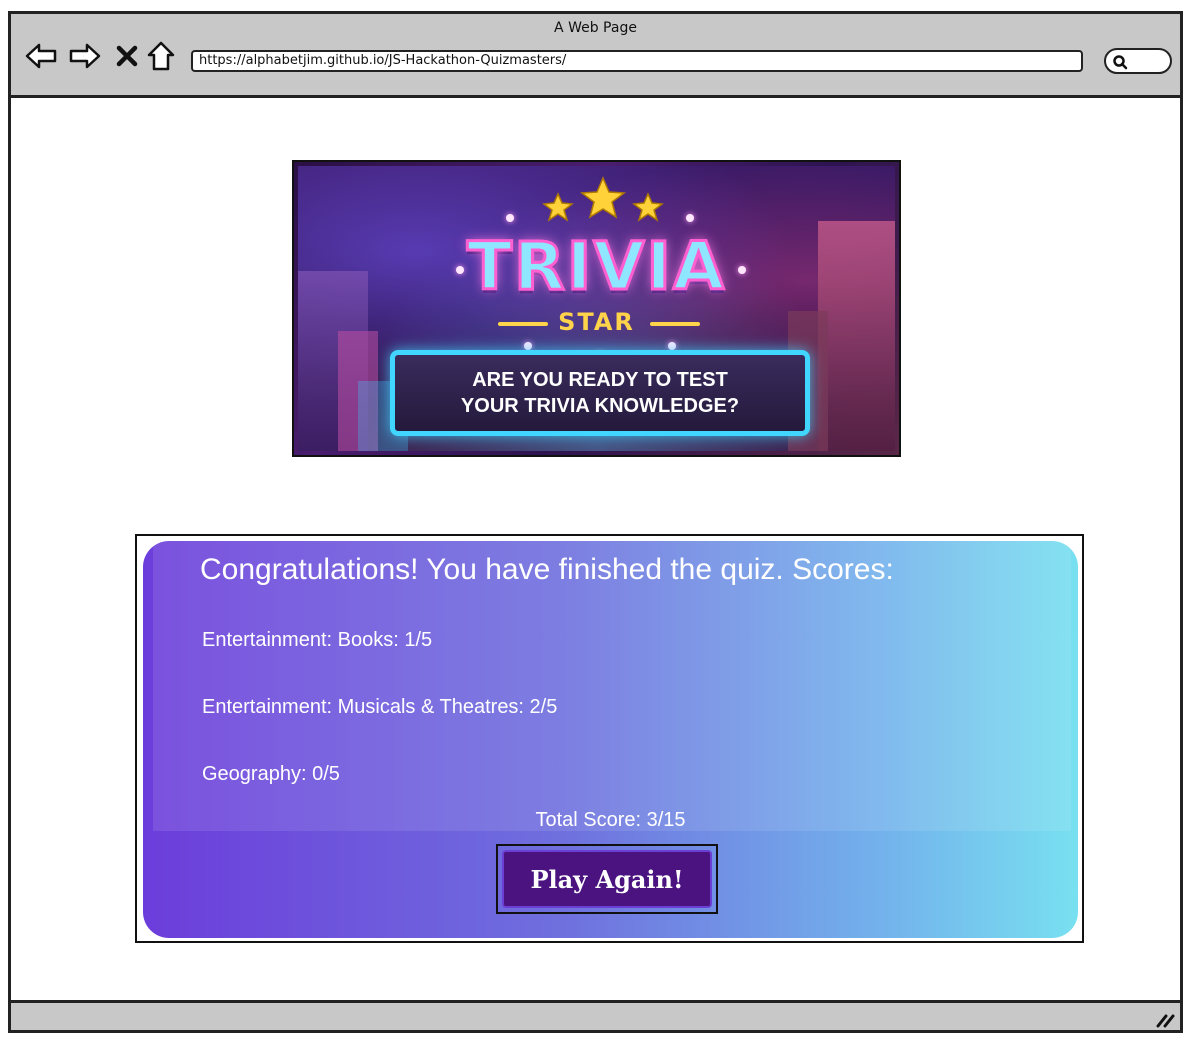  What do you see at coordinates (271, 774) in the screenshot?
I see `score-line: Geography: 0/5` at bounding box center [271, 774].